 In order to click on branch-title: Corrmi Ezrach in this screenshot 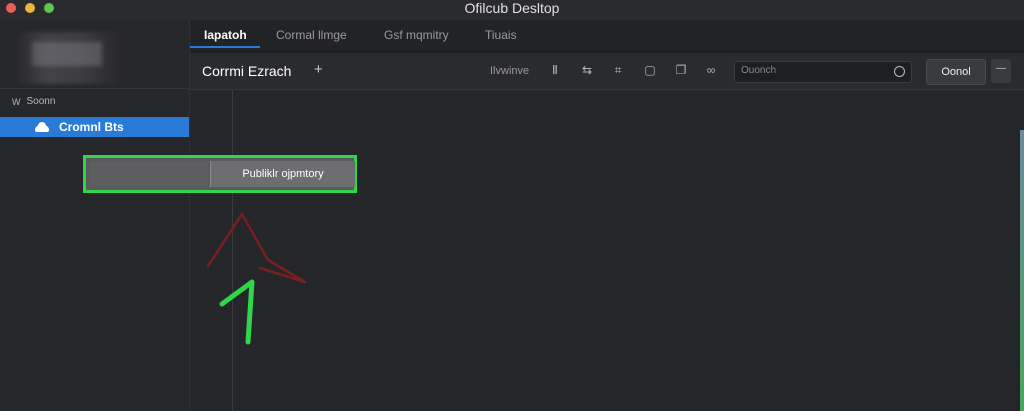, I will do `click(247, 71)`.